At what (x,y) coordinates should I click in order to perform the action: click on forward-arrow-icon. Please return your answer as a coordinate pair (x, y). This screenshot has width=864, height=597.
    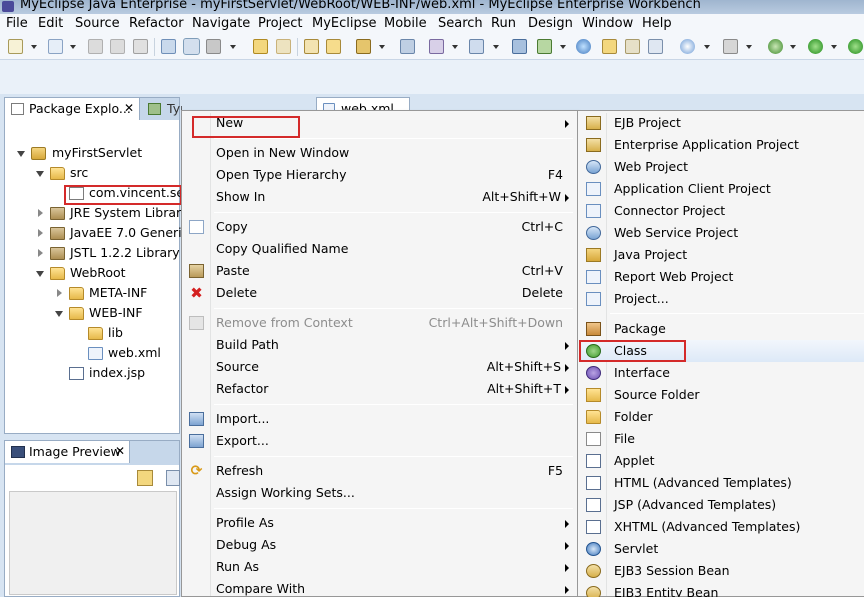
    Looking at the image, I should click on (283, 46).